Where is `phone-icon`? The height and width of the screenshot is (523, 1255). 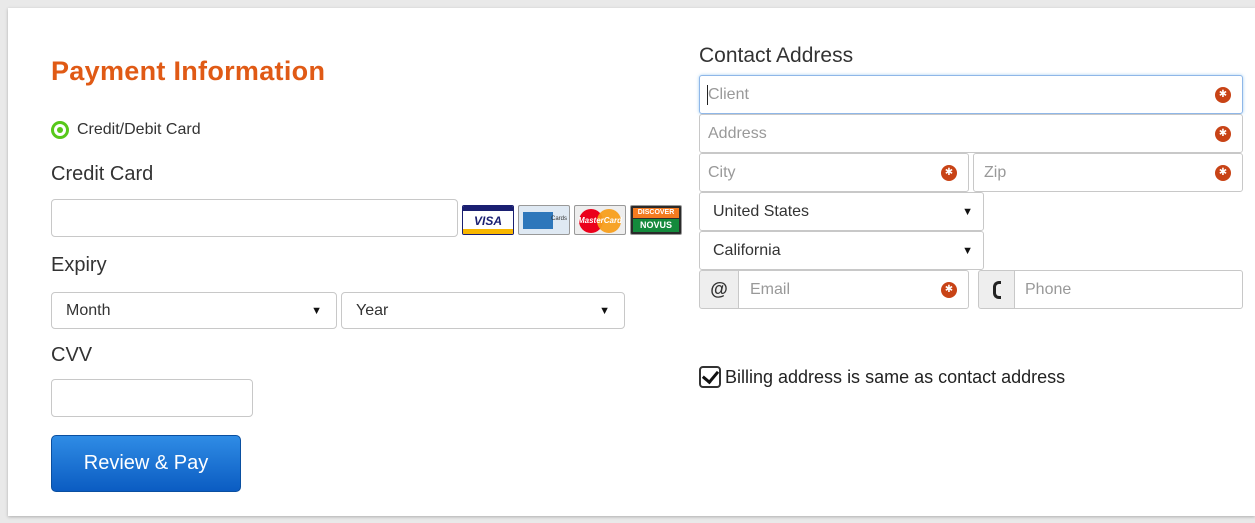 phone-icon is located at coordinates (996, 289).